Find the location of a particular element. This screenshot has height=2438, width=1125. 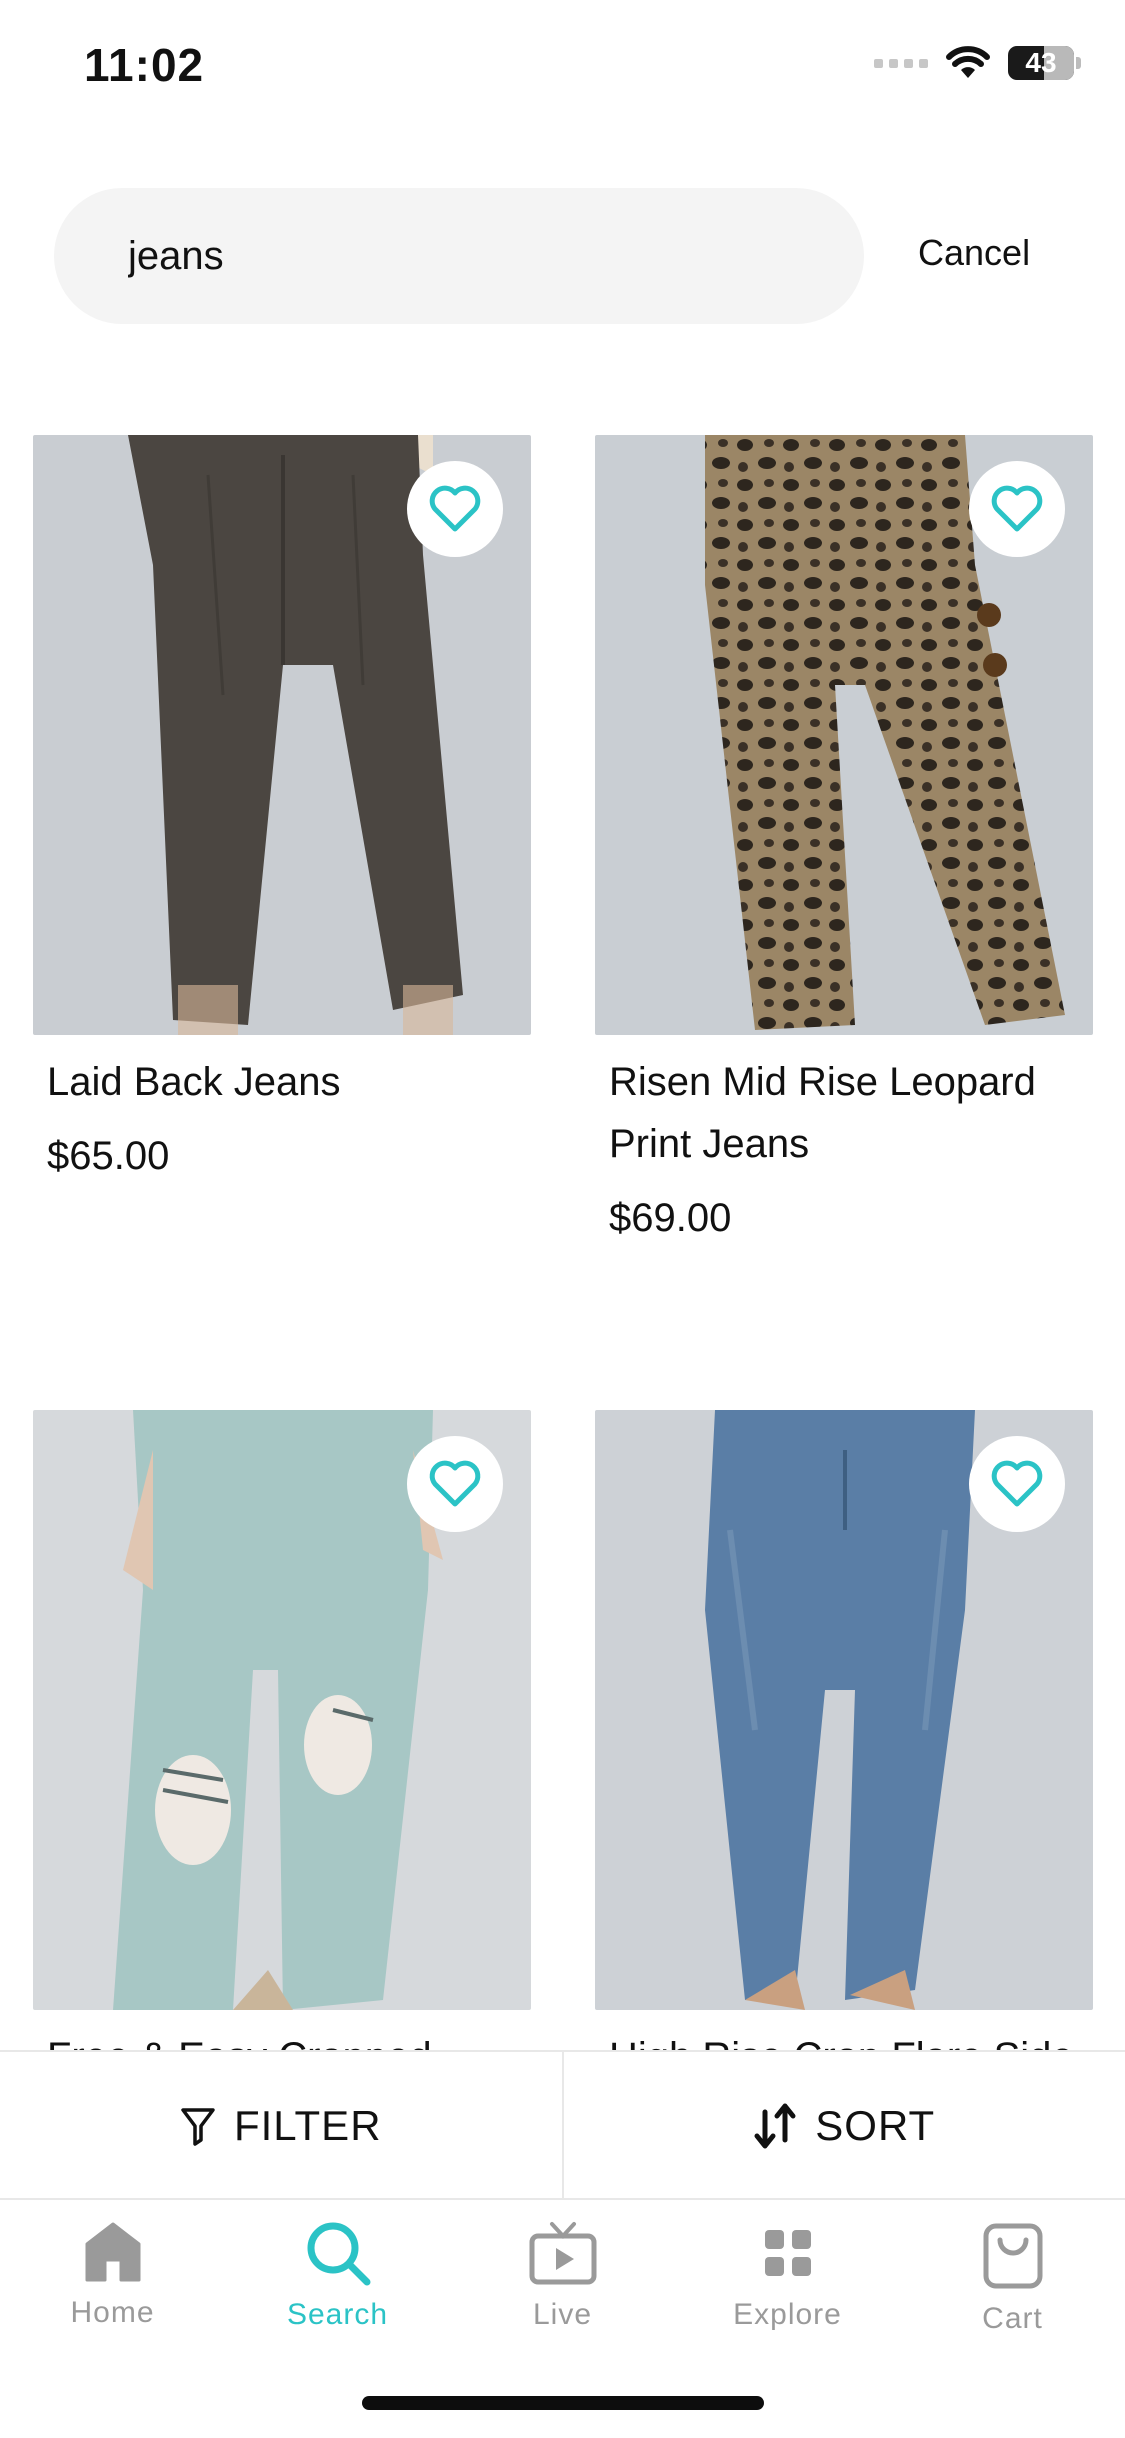

tab-home: Home is located at coordinates (112, 2275).